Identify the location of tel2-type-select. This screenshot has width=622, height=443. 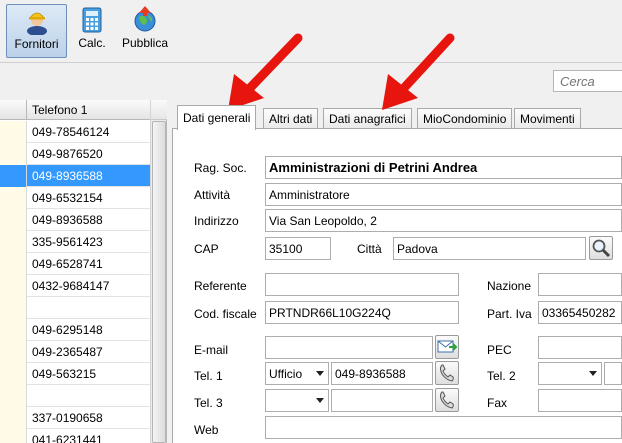
(570, 373).